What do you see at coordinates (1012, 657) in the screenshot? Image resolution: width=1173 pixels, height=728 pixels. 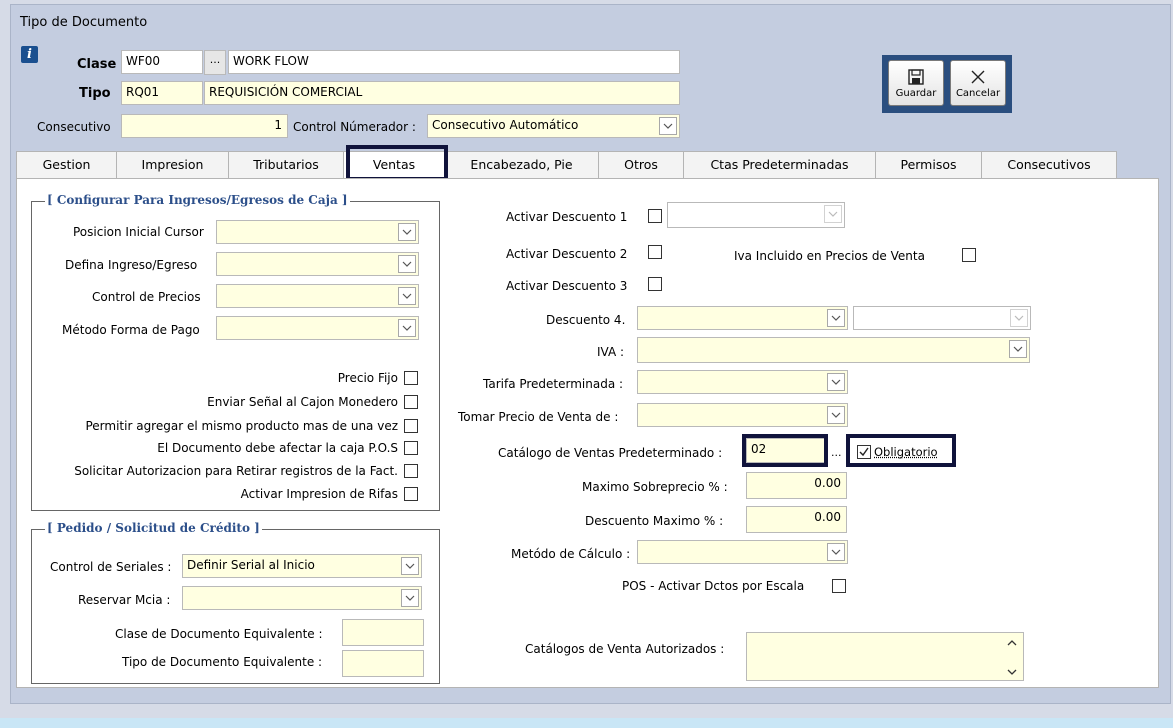 I see `scrollbar` at bounding box center [1012, 657].